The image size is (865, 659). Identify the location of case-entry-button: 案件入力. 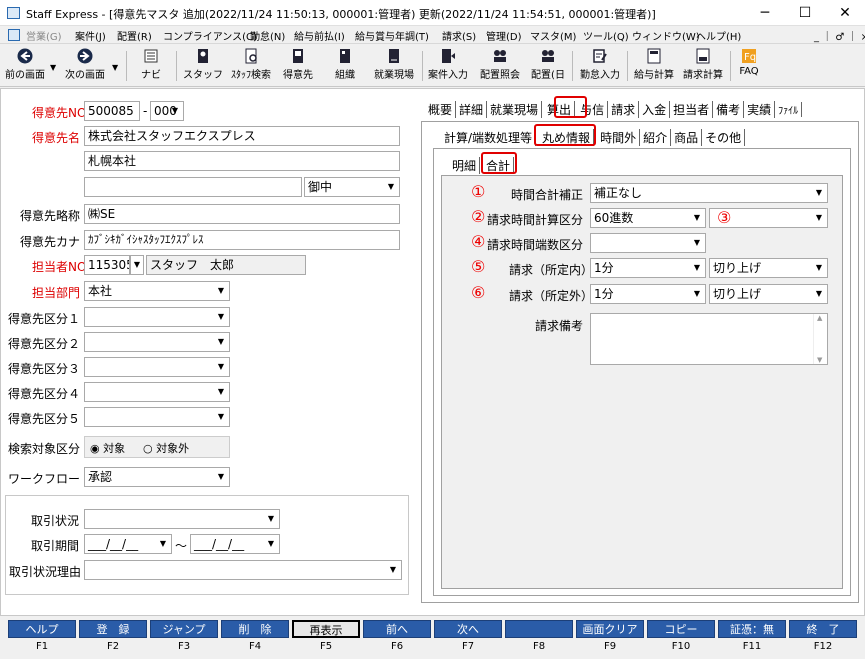
(448, 66).